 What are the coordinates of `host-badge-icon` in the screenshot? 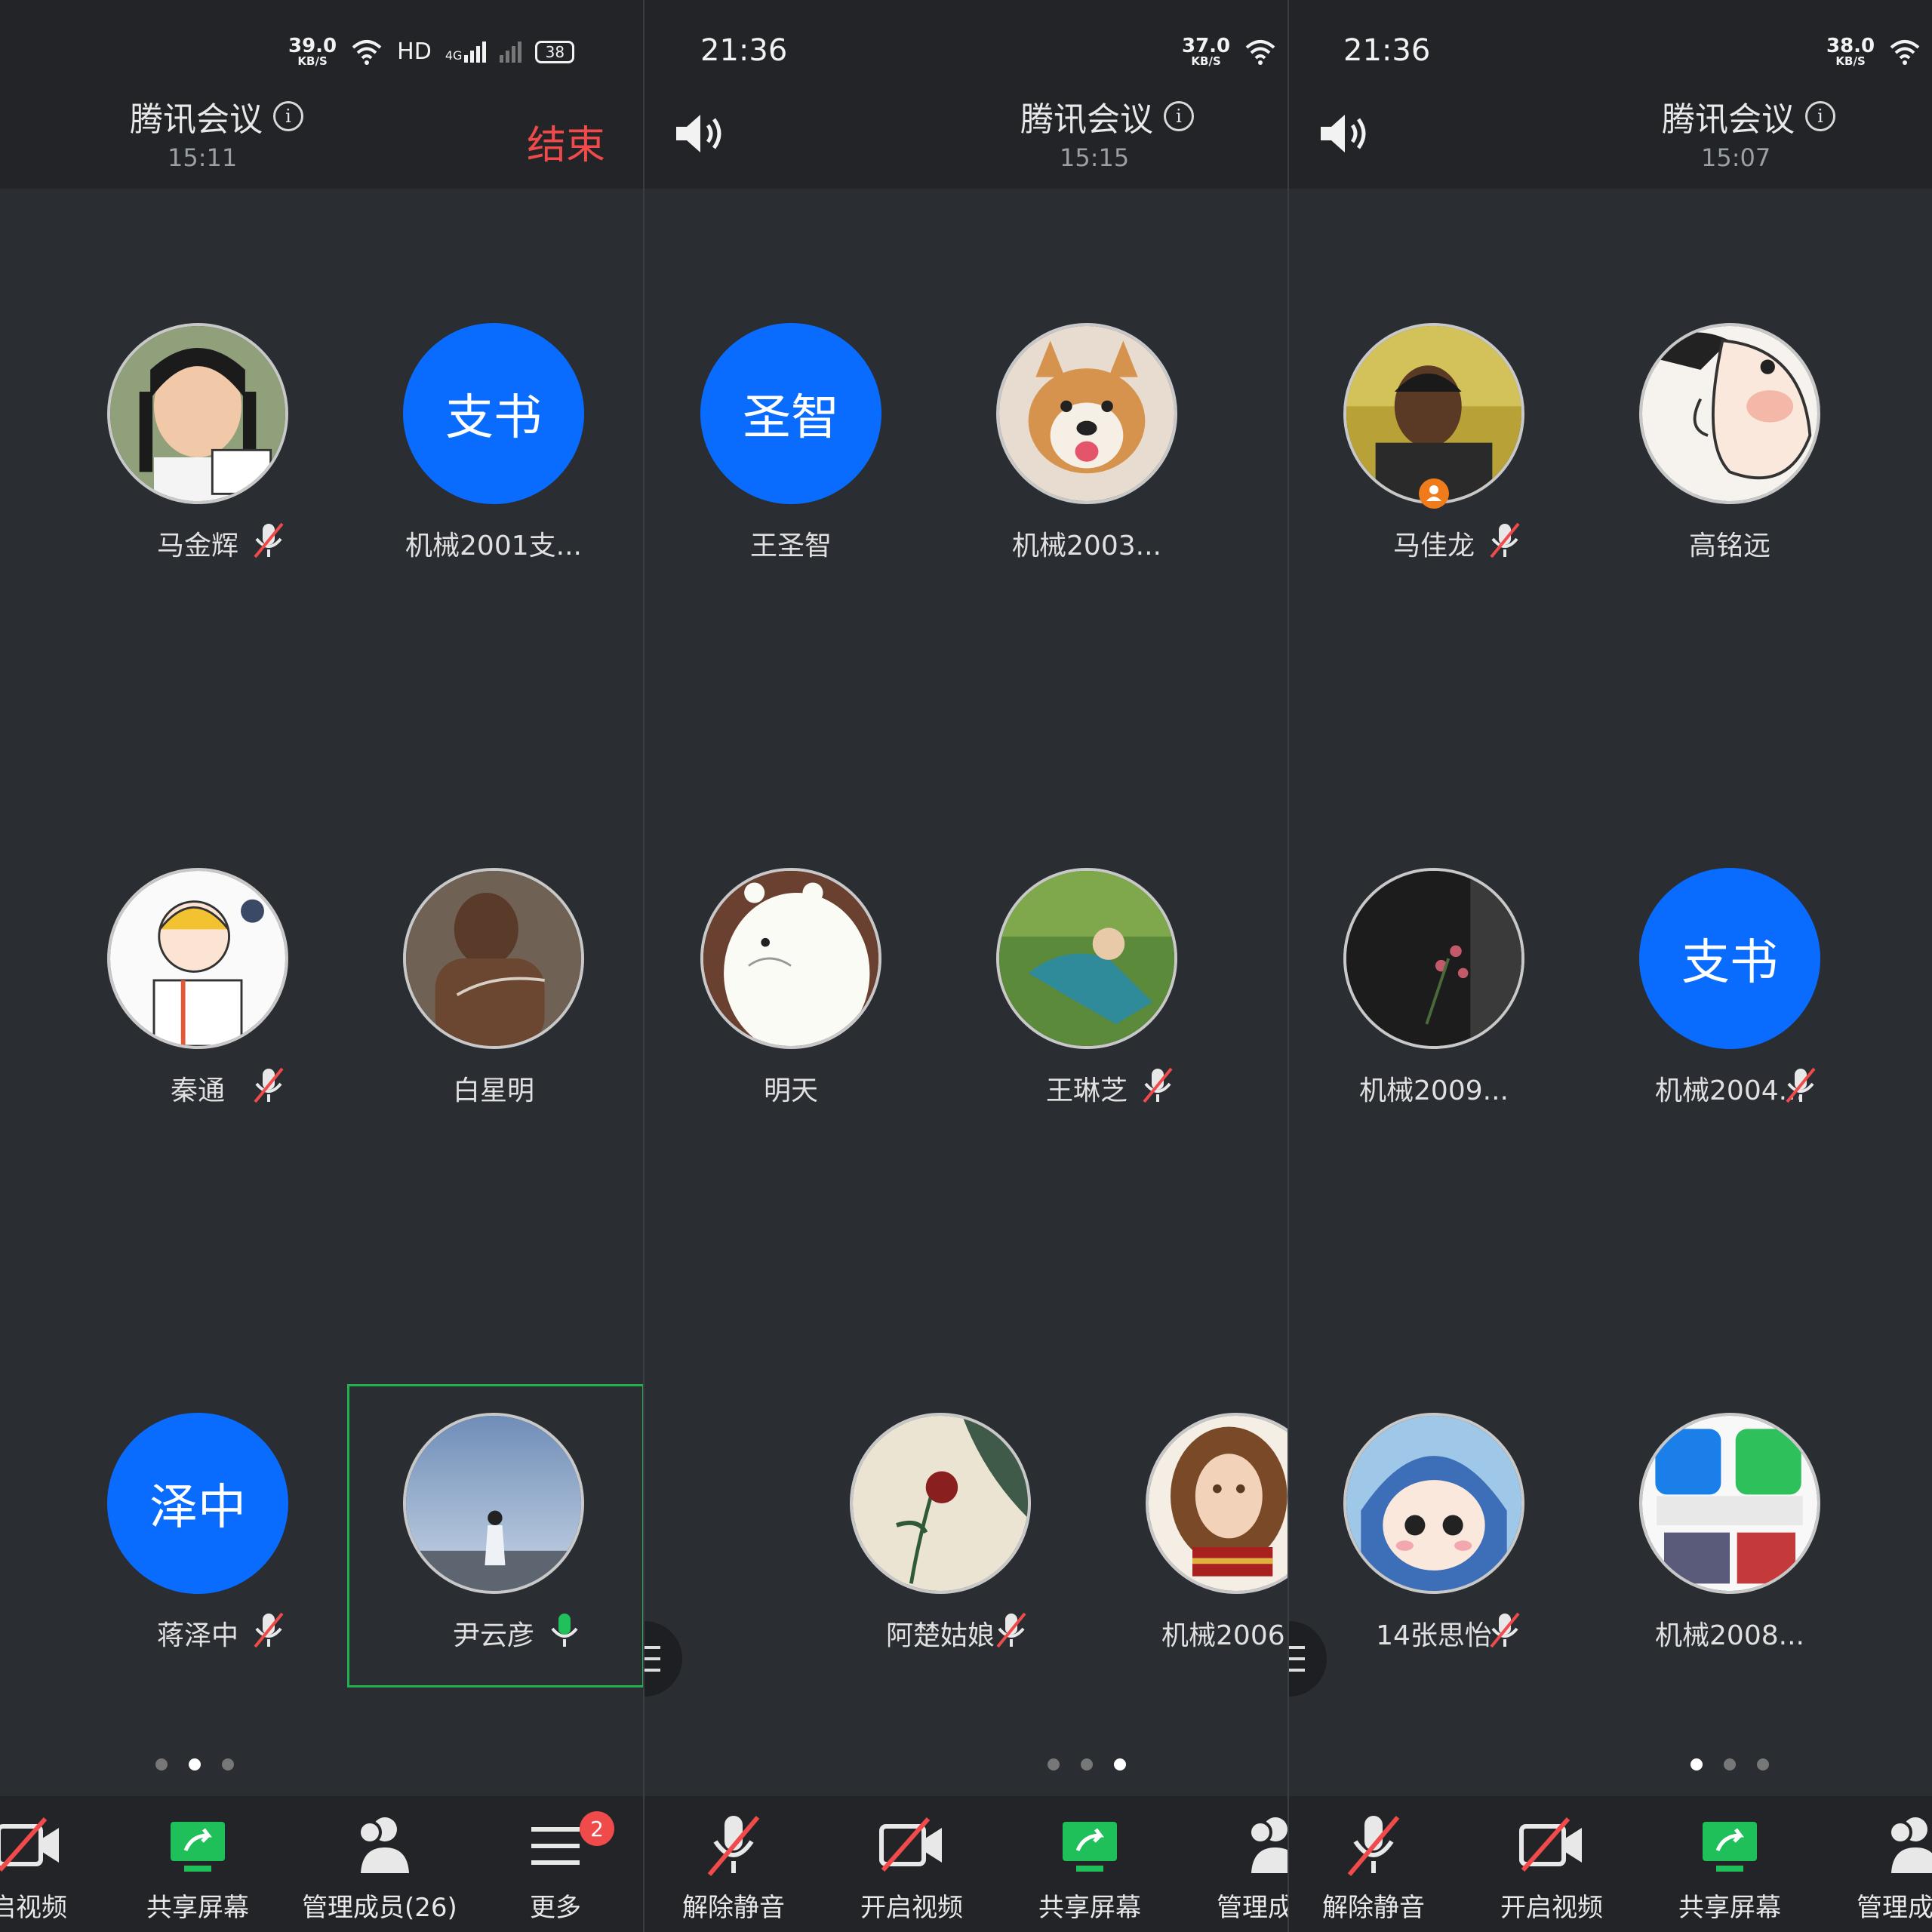 It's located at (1434, 493).